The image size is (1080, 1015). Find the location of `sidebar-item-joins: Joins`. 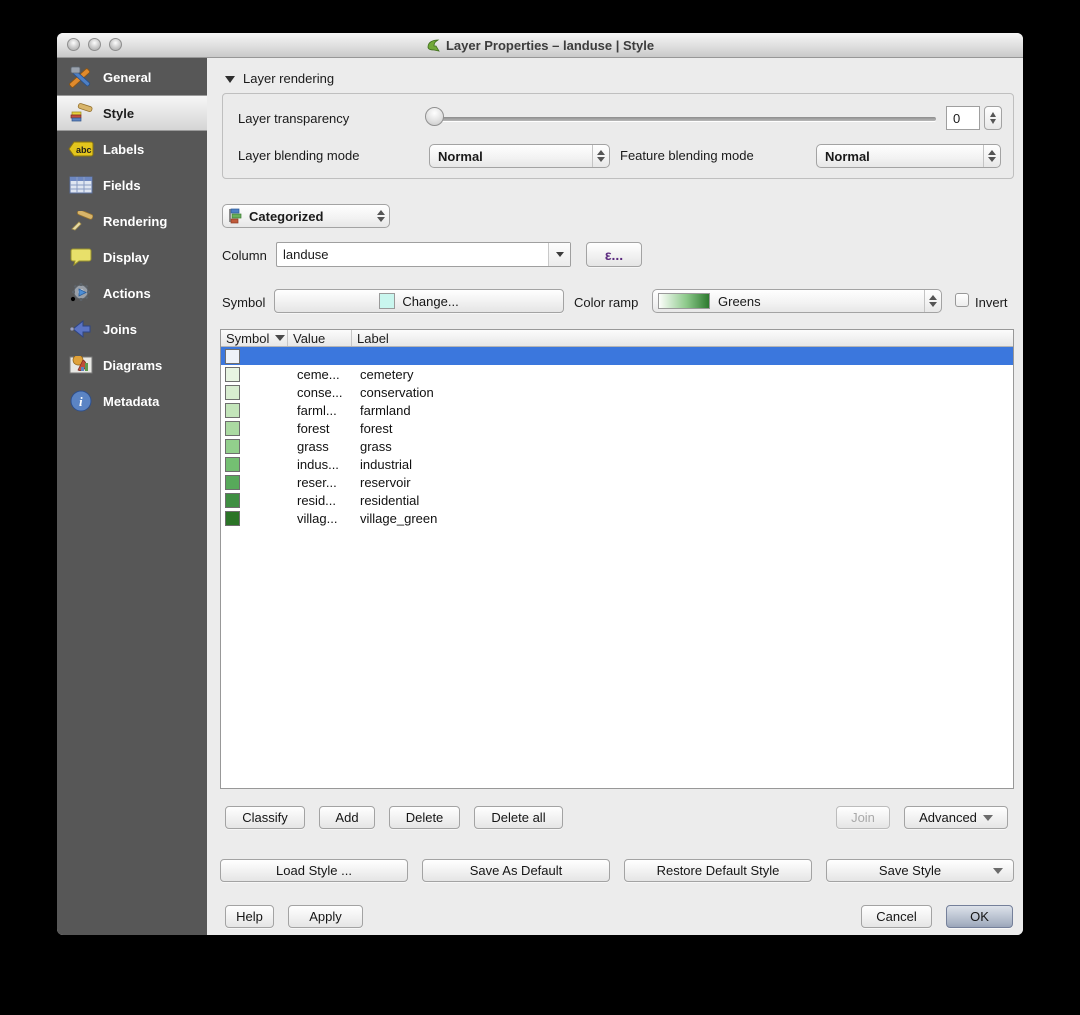

sidebar-item-joins: Joins is located at coordinates (132, 329).